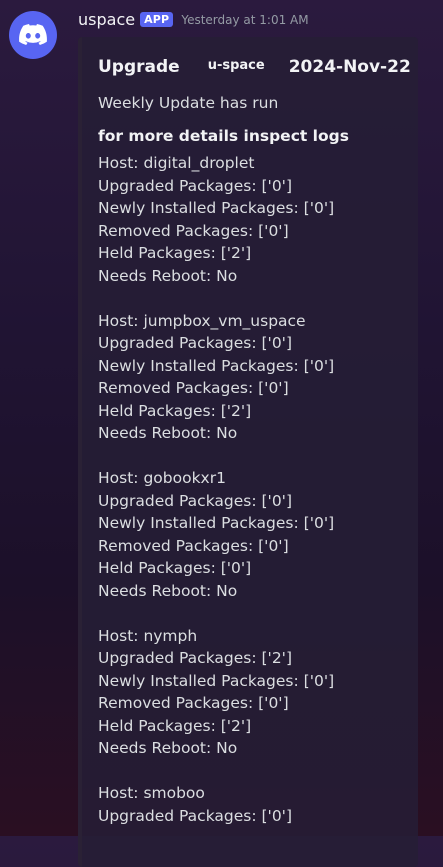 This screenshot has height=867, width=443. What do you see at coordinates (151, 793) in the screenshot?
I see `host-name: Host: smoboo` at bounding box center [151, 793].